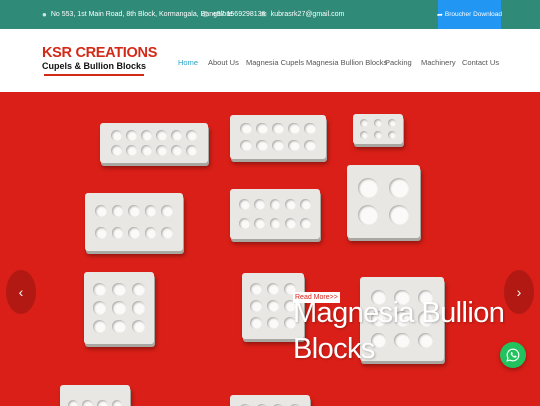  I want to click on chevron-right-icon: ›, so click(519, 292).